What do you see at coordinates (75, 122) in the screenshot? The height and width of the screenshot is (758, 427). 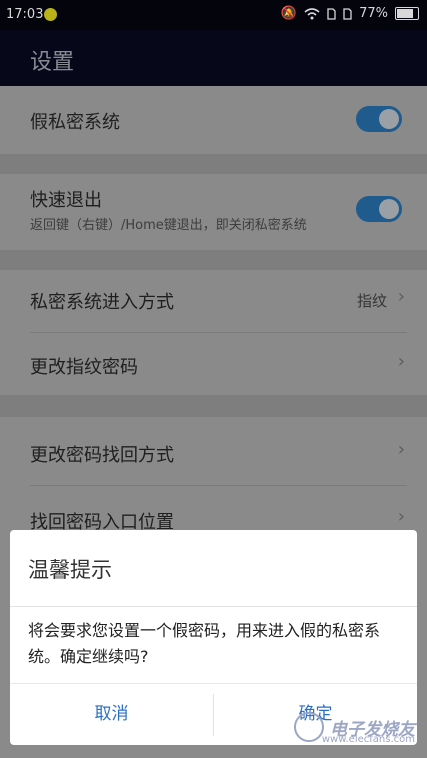 I see `fake-system-label: 假私密系统` at bounding box center [75, 122].